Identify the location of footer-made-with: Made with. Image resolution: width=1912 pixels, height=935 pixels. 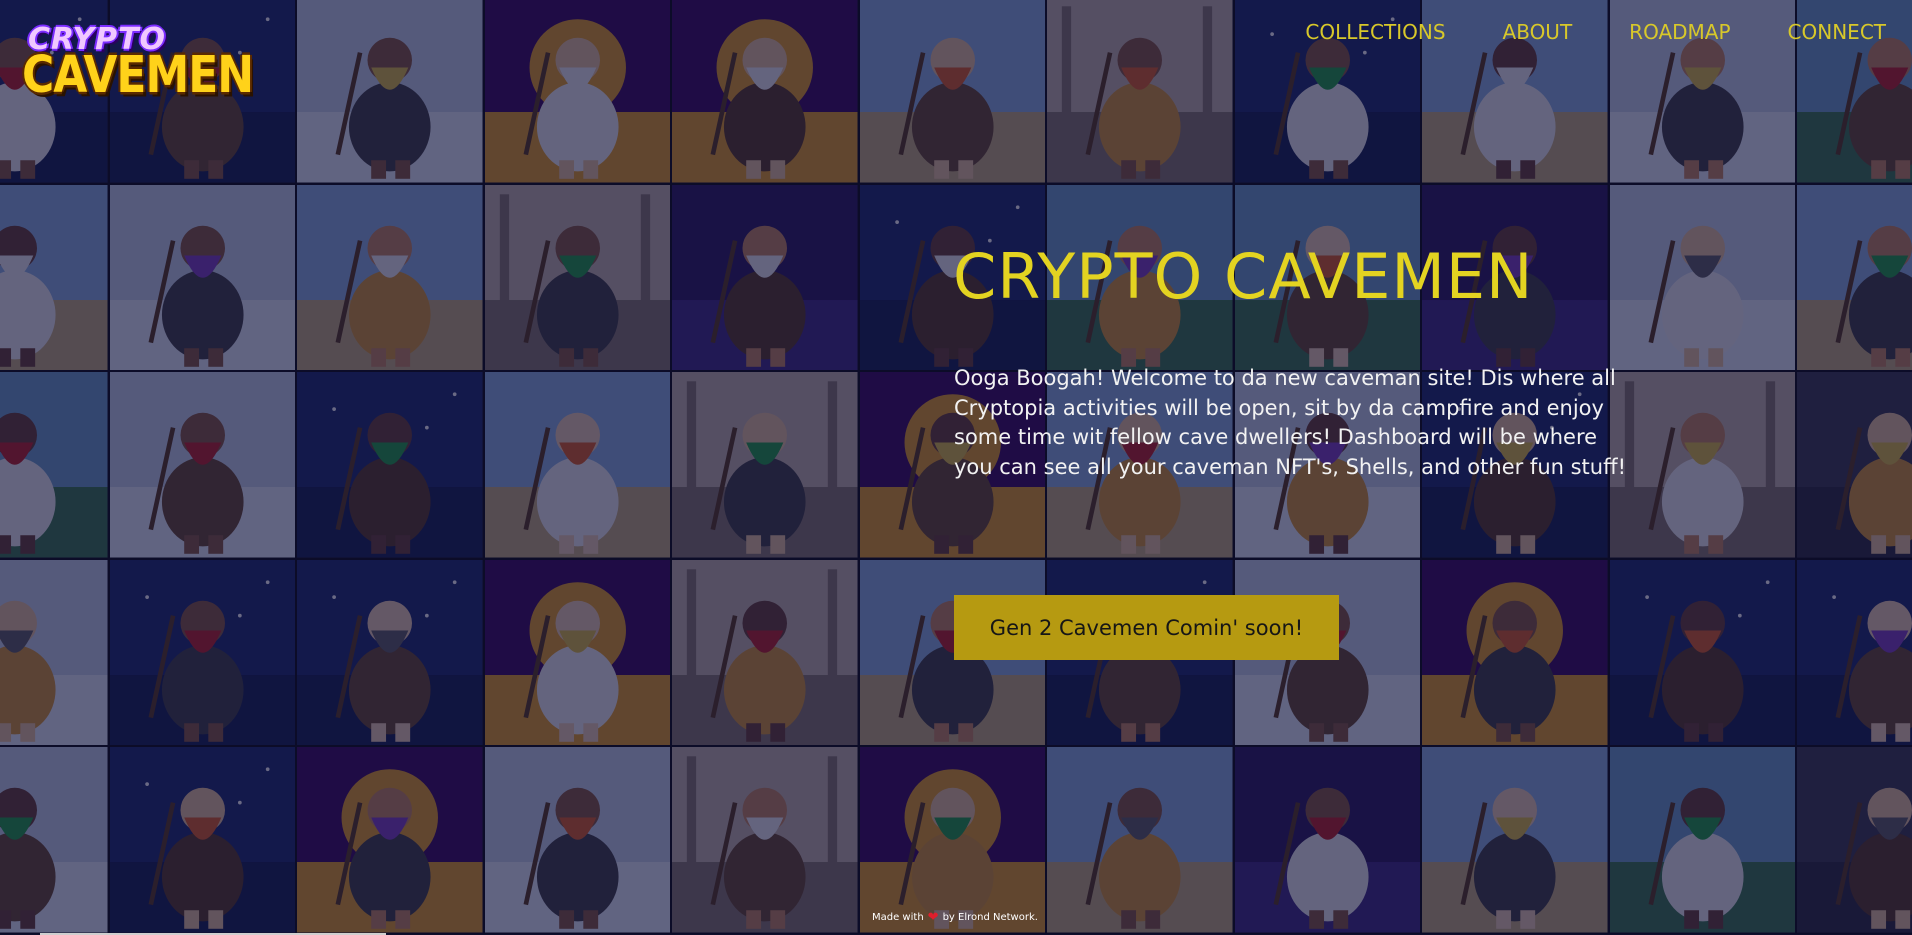
(898, 917).